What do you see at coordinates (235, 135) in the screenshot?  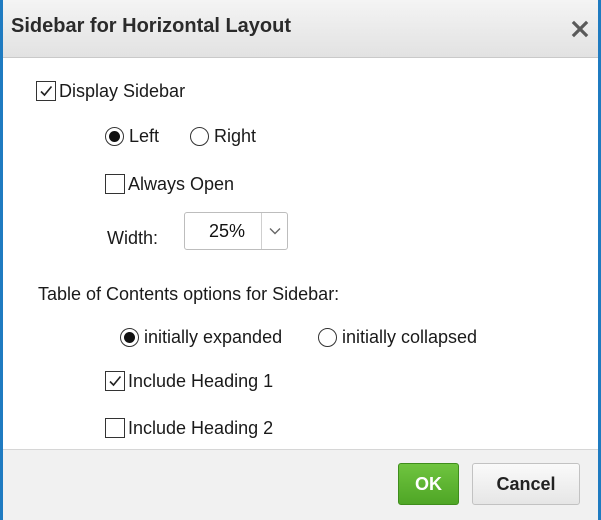 I see `position-right-label: Right` at bounding box center [235, 135].